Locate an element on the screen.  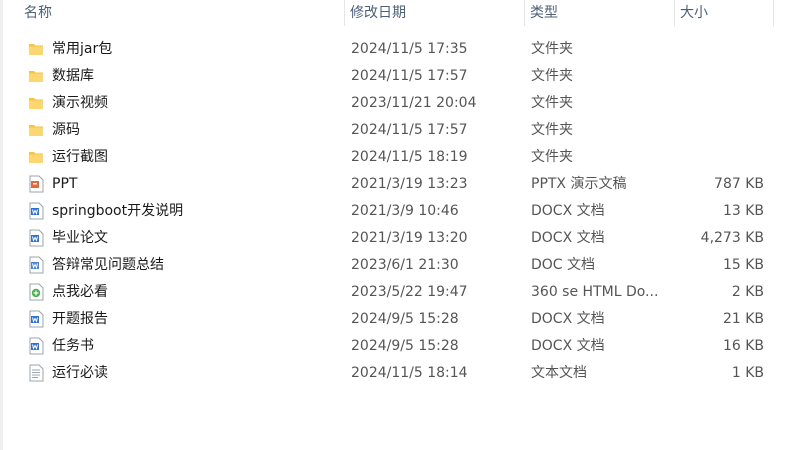
column-header-name: 名称 is located at coordinates (181, 13).